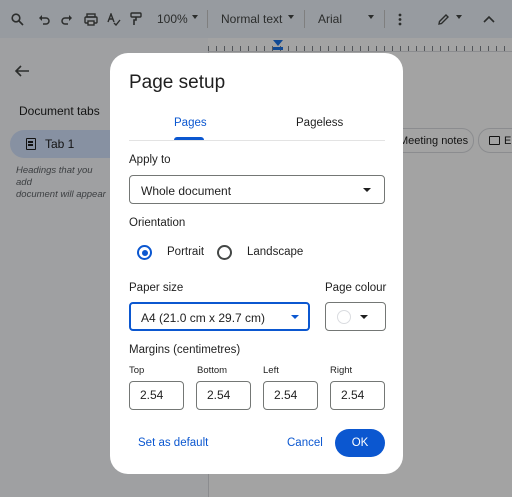 Image resolution: width=512 pixels, height=497 pixels. Describe the element at coordinates (157, 223) in the screenshot. I see `orientation-label: Orientation` at that location.